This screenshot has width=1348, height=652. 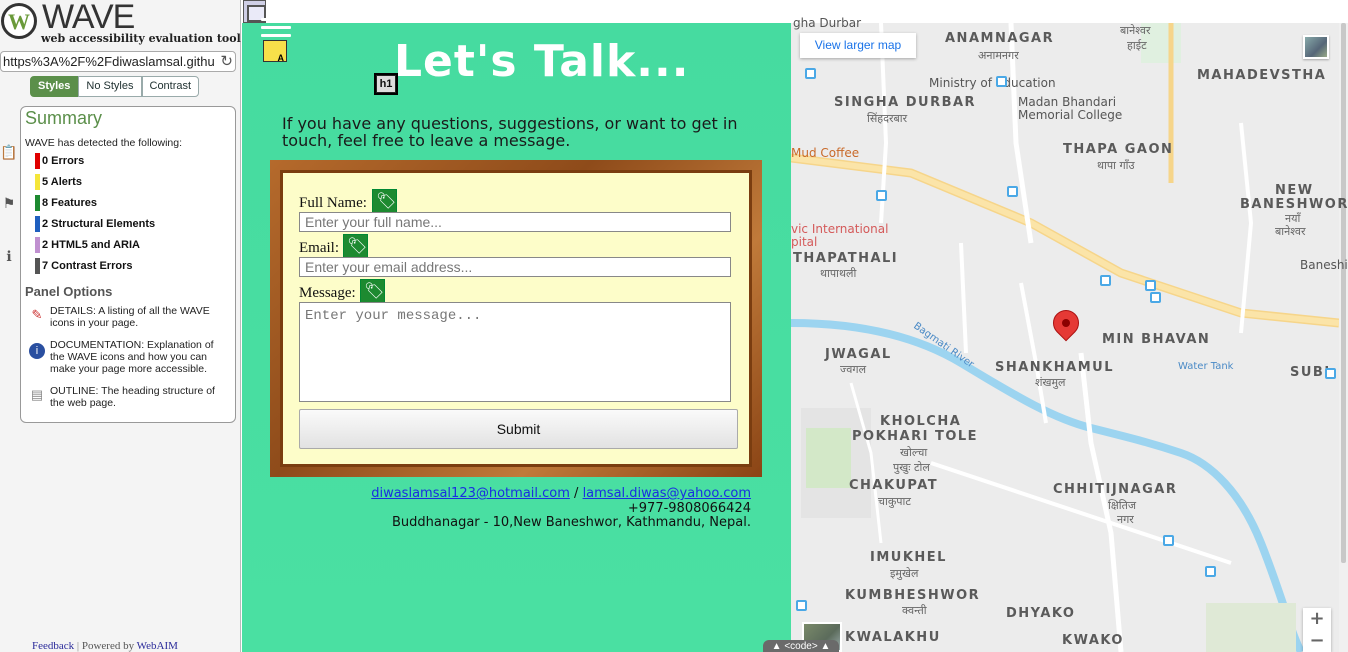 I want to click on details-flag-icon: ⚑, so click(x=9, y=206).